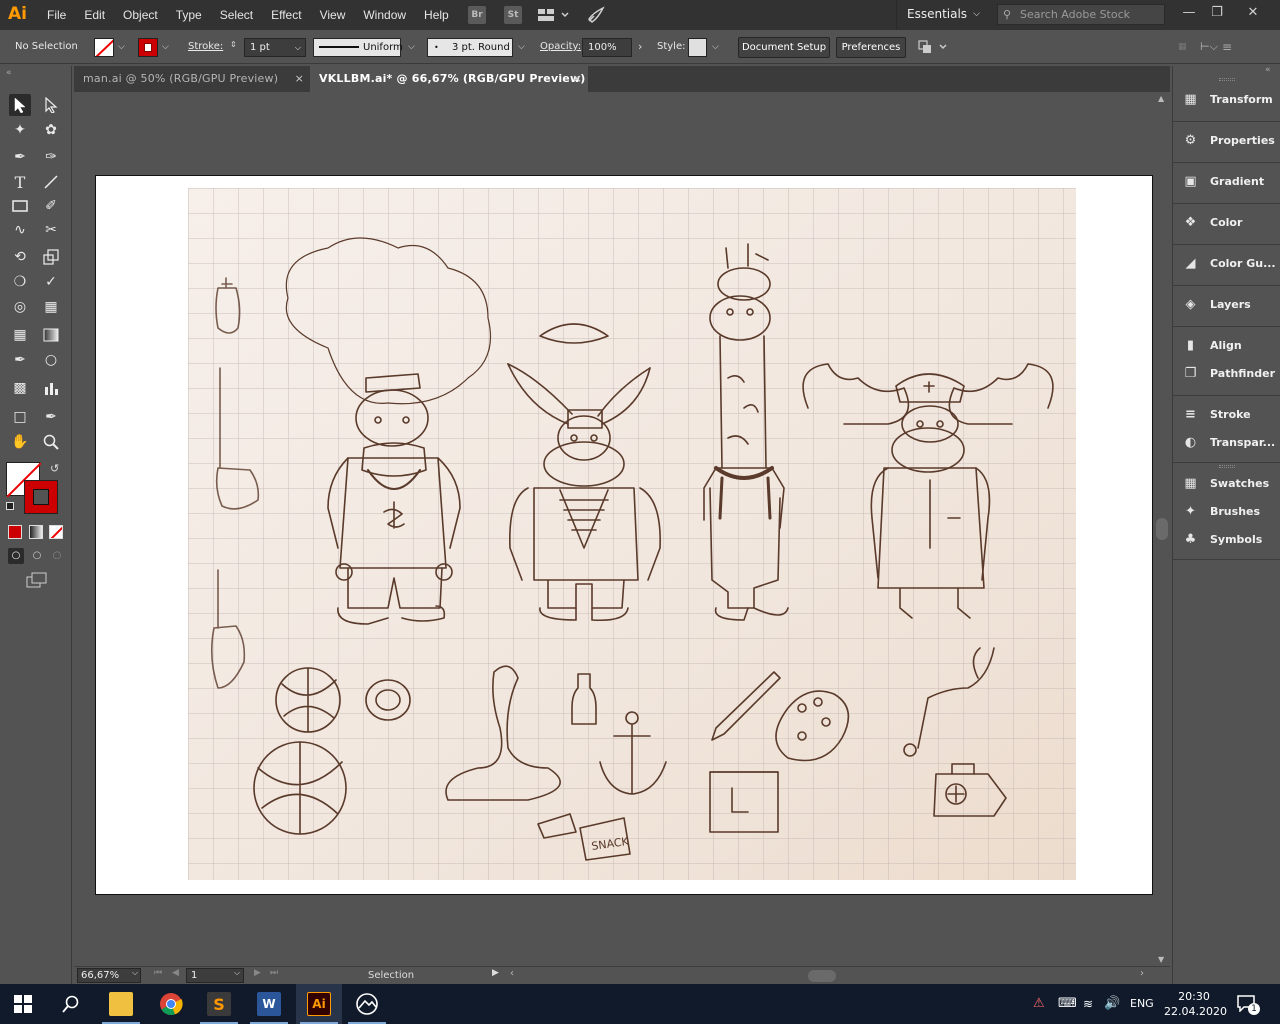 This screenshot has width=1280, height=1024. What do you see at coordinates (933, 48) in the screenshot?
I see `arrange-button` at bounding box center [933, 48].